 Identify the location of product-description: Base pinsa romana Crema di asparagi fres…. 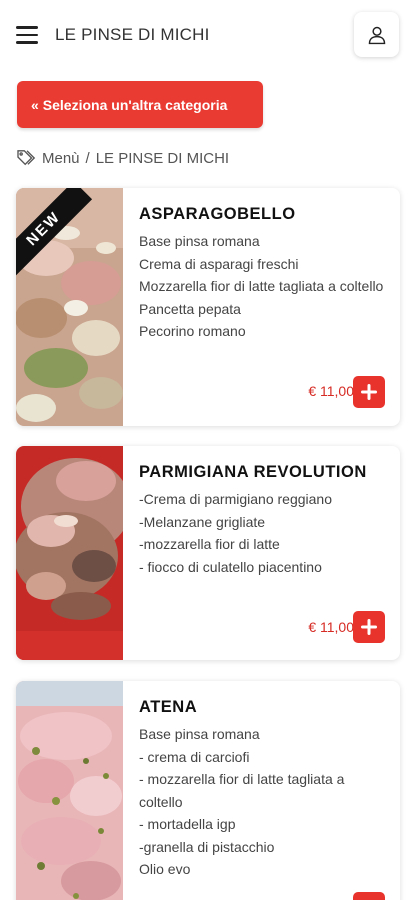
(263, 286).